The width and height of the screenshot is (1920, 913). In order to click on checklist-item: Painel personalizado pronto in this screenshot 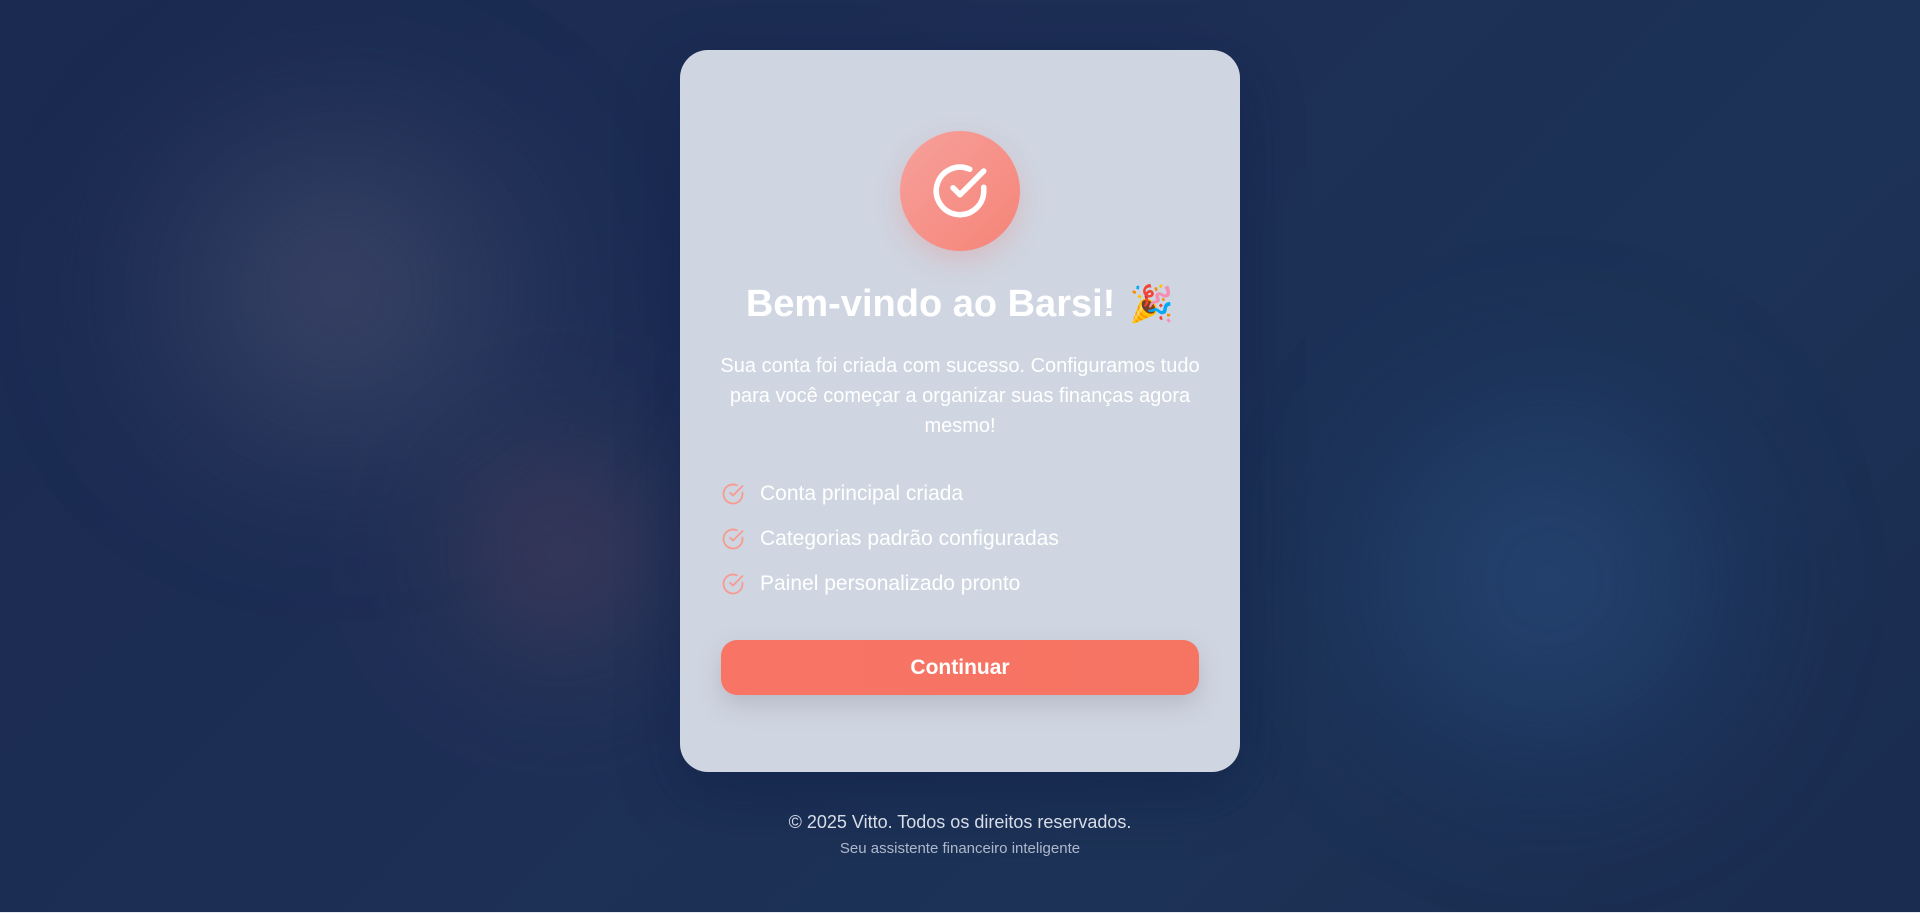, I will do `click(960, 583)`.